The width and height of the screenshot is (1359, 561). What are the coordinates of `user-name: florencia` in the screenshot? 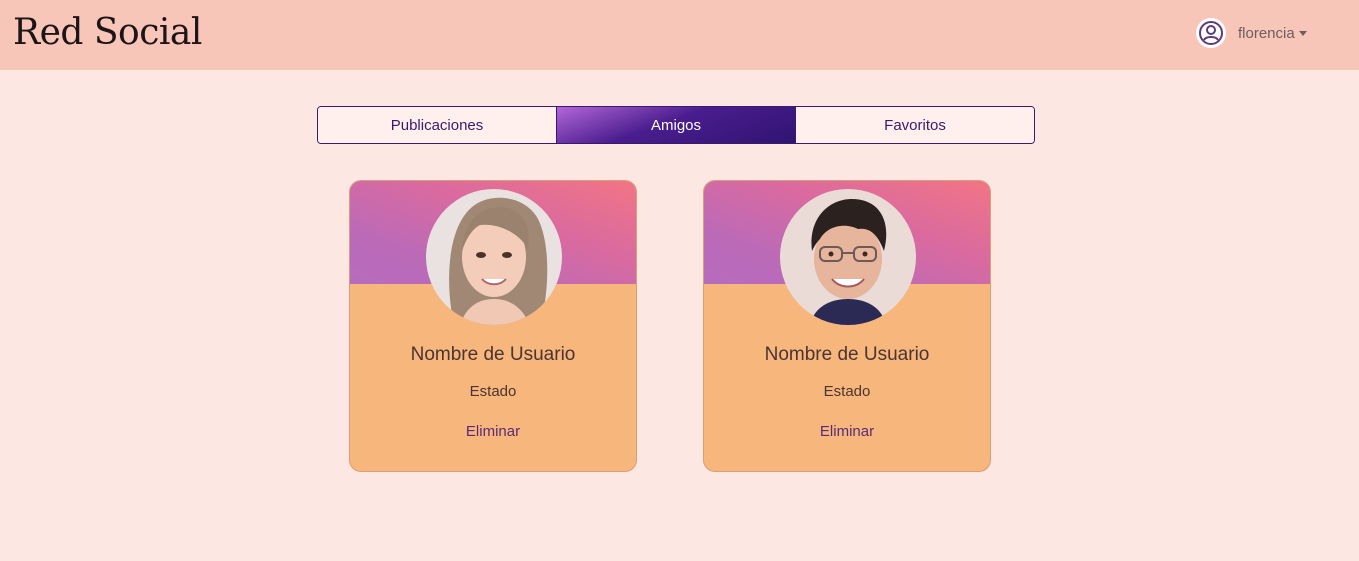 It's located at (1266, 33).